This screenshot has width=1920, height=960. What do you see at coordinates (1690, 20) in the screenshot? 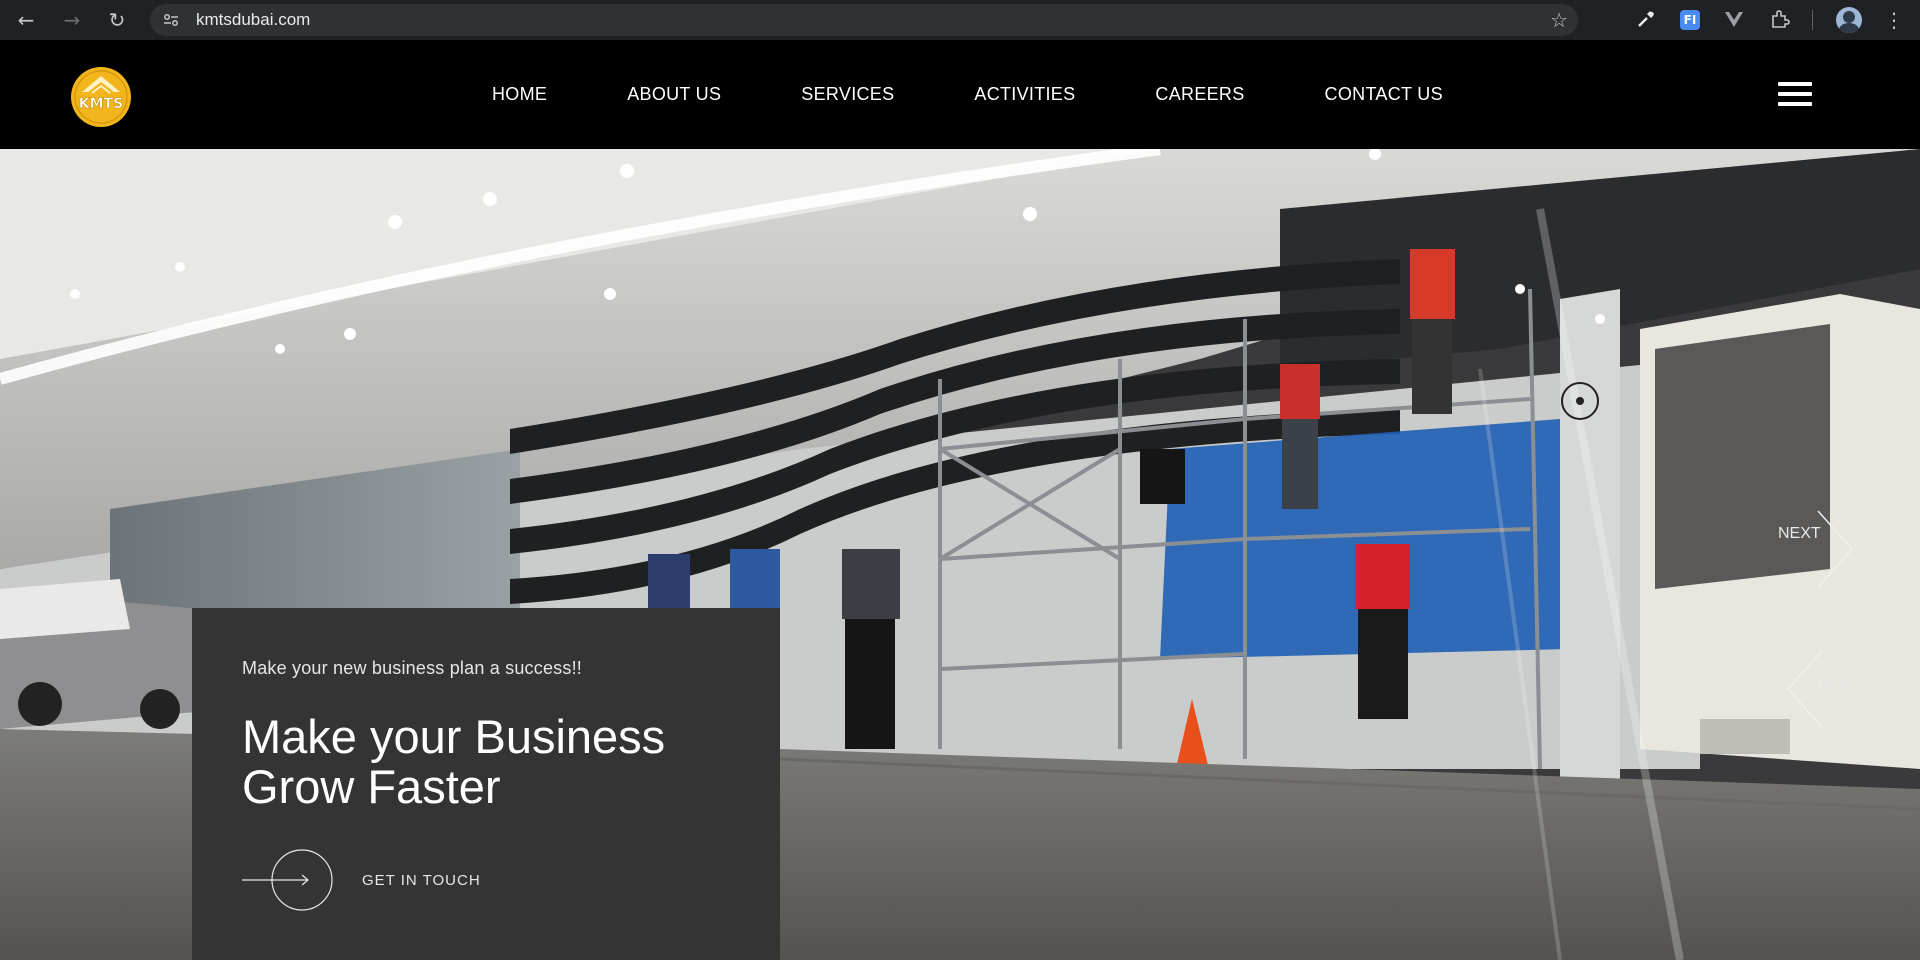
I see `fi-extension-icon: FI` at bounding box center [1690, 20].